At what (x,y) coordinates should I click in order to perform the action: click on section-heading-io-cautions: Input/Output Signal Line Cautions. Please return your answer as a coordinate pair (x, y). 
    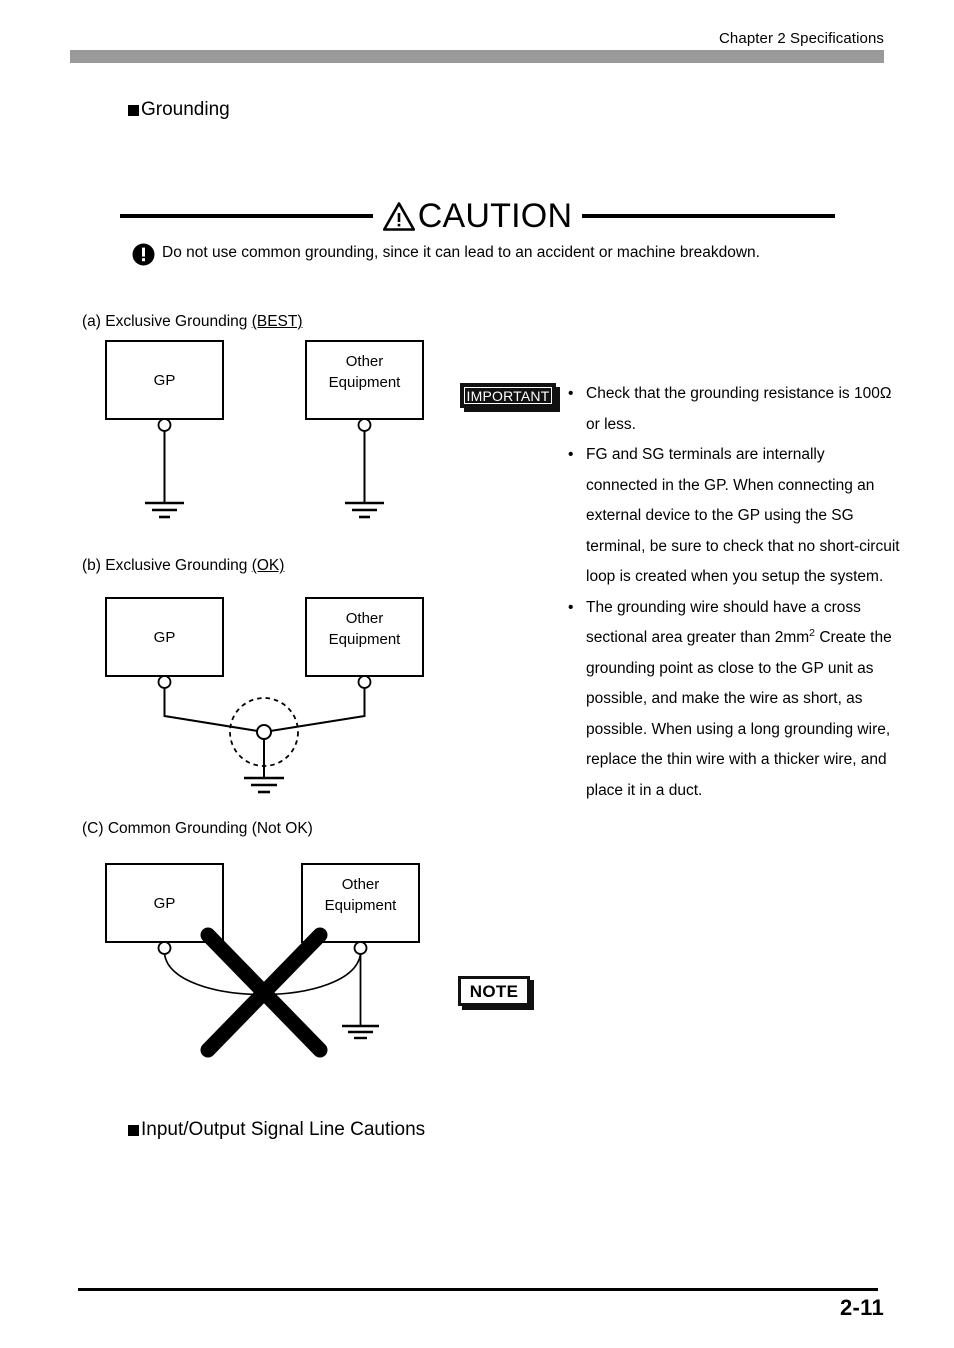
    Looking at the image, I should click on (276, 1130).